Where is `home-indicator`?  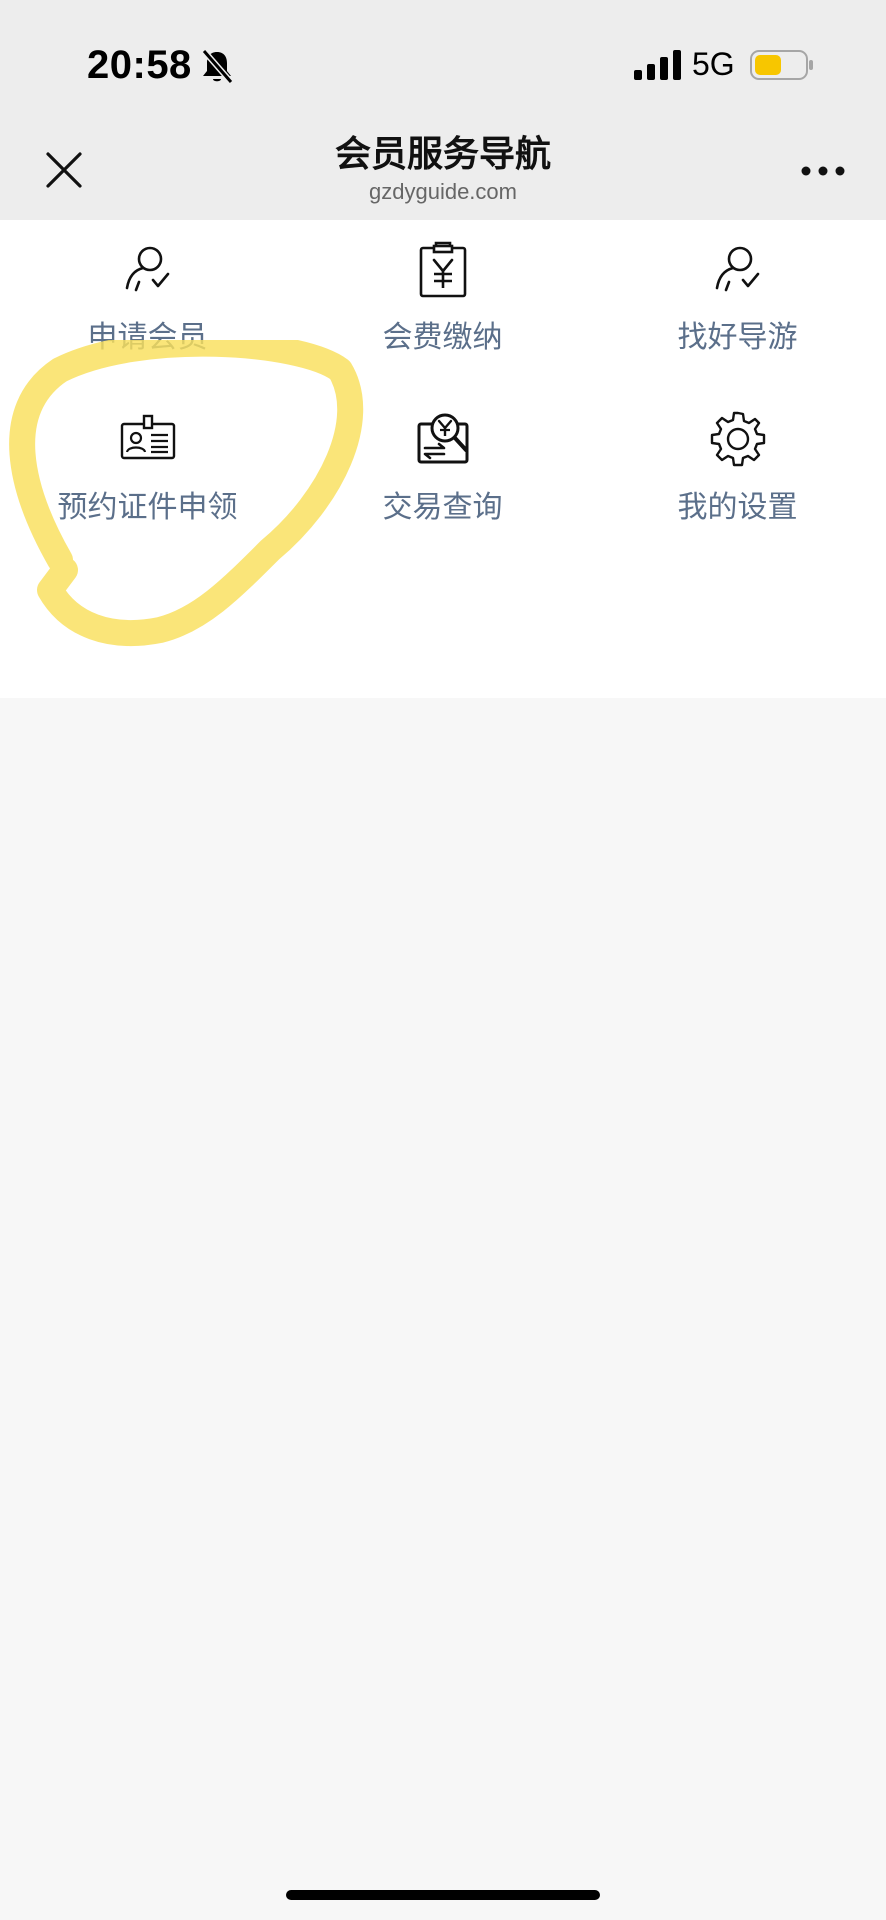
home-indicator is located at coordinates (443, 1895).